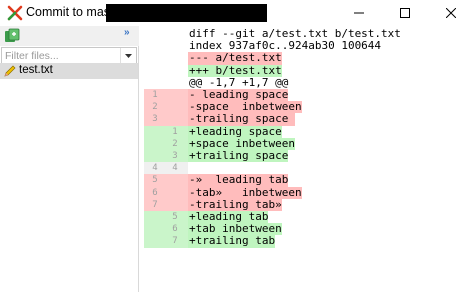  Describe the element at coordinates (10, 71) in the screenshot. I see `modified-file-icon` at that location.